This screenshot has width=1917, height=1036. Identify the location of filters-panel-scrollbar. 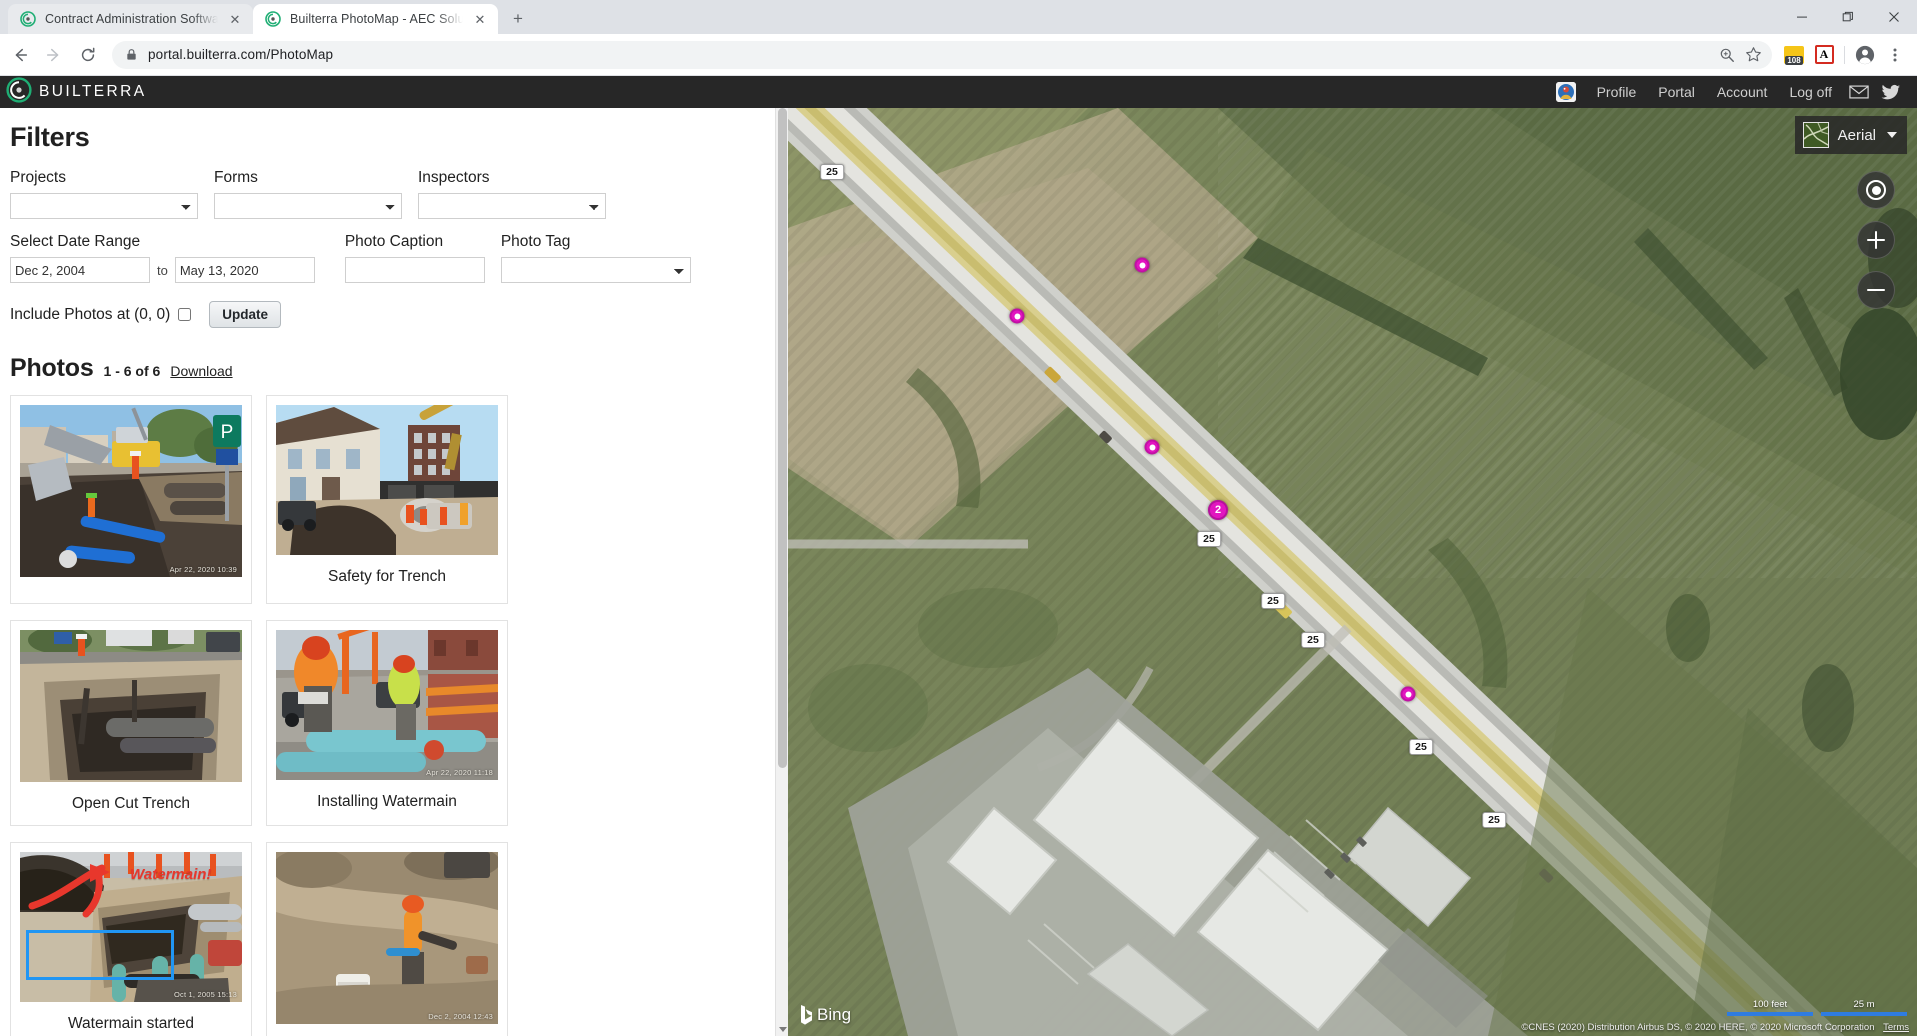
(781, 572).